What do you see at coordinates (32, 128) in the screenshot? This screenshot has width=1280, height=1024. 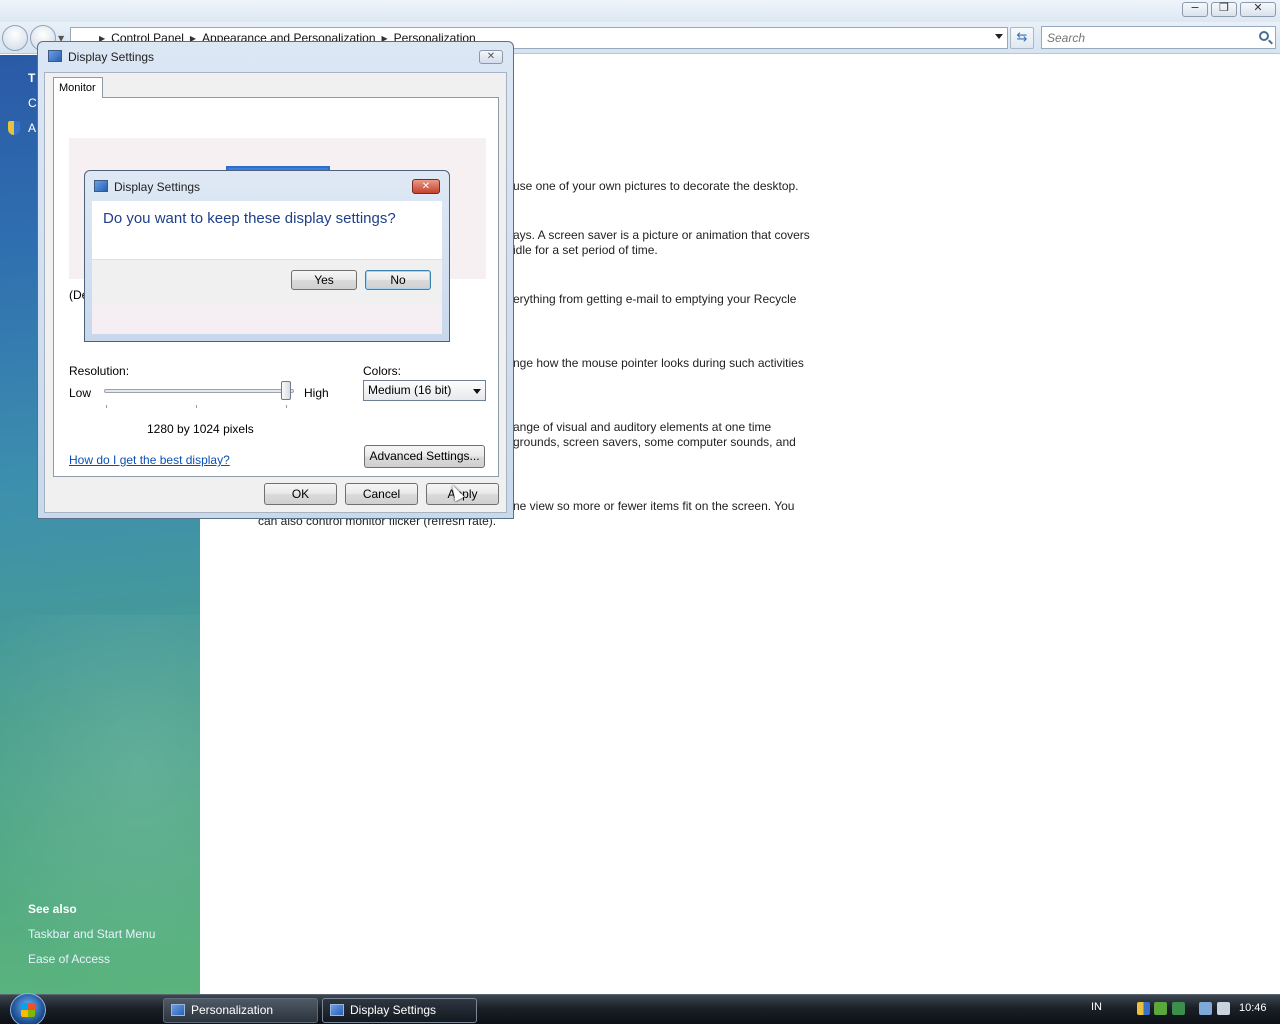 I see `task-link: A` at bounding box center [32, 128].